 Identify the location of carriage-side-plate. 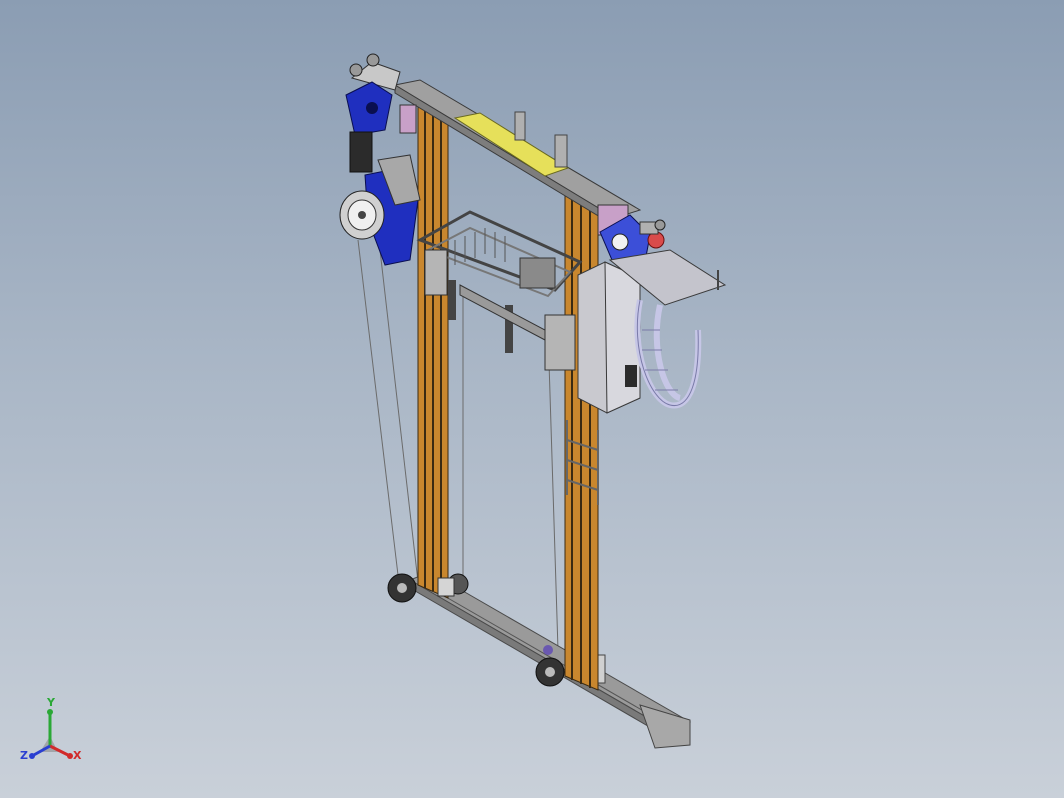
(560, 342).